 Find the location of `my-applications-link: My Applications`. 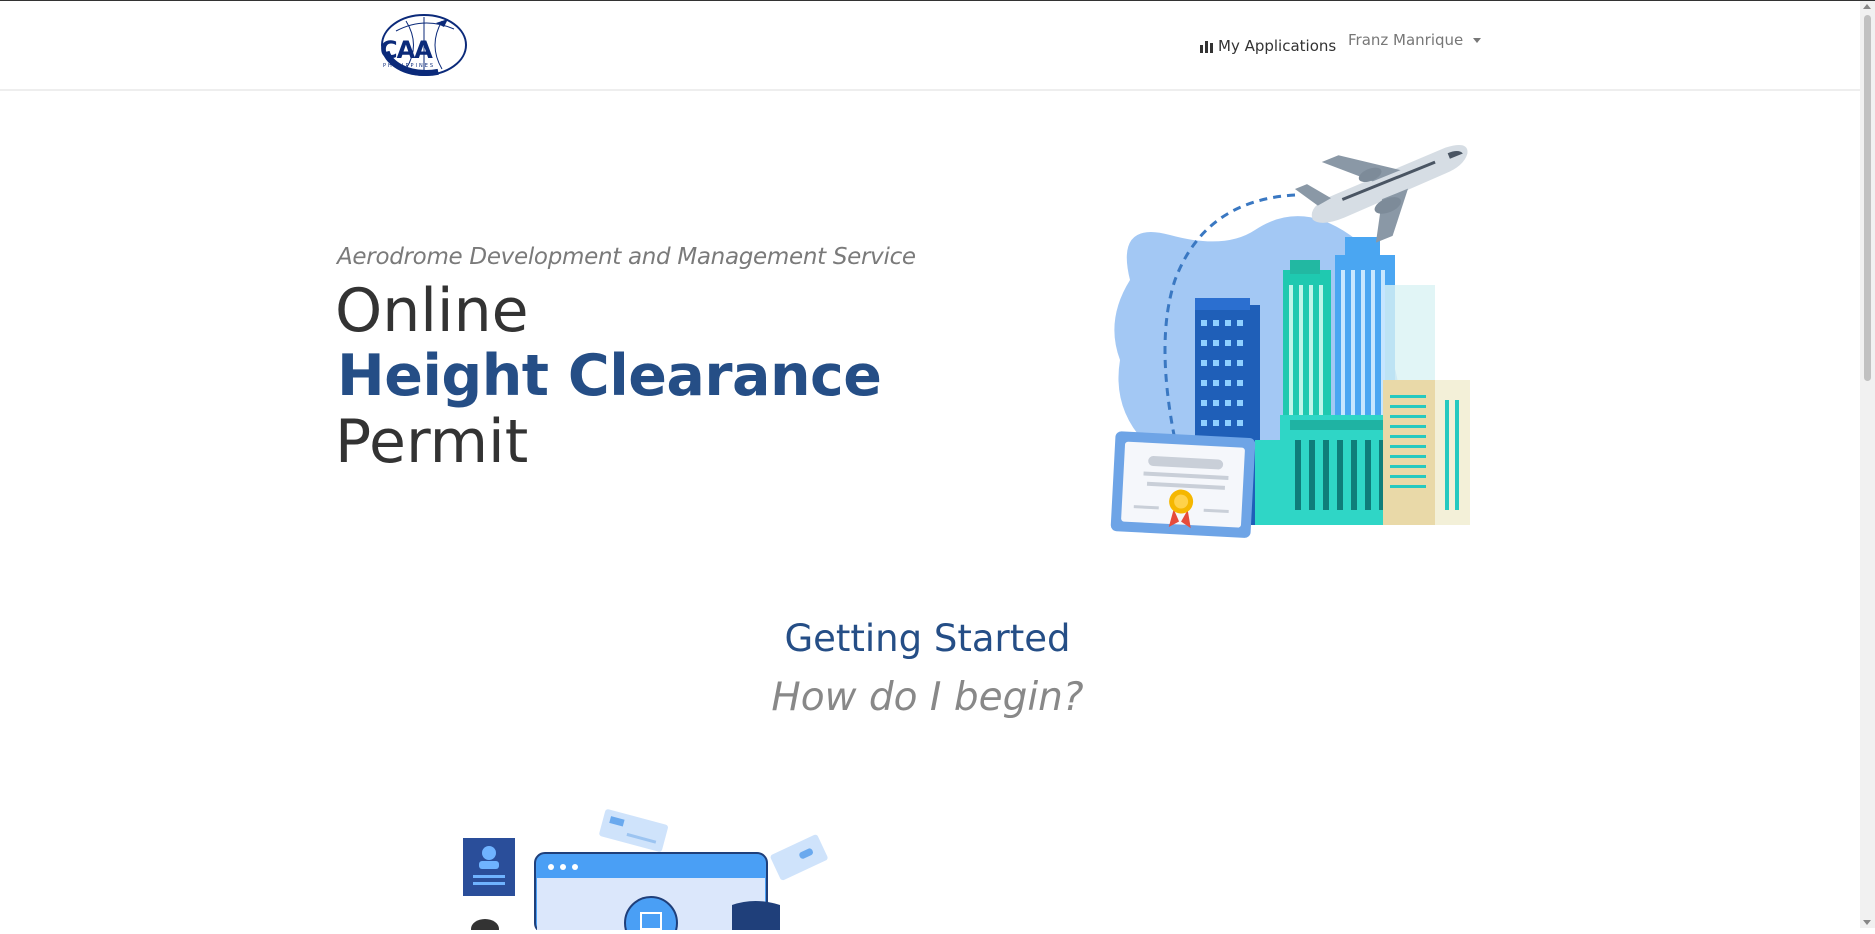

my-applications-link: My Applications is located at coordinates (1268, 46).